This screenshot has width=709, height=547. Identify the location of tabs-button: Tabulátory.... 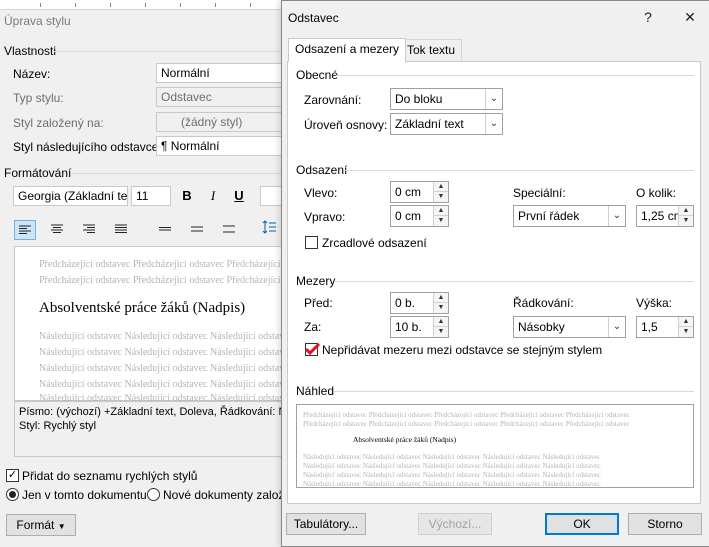
(326, 524).